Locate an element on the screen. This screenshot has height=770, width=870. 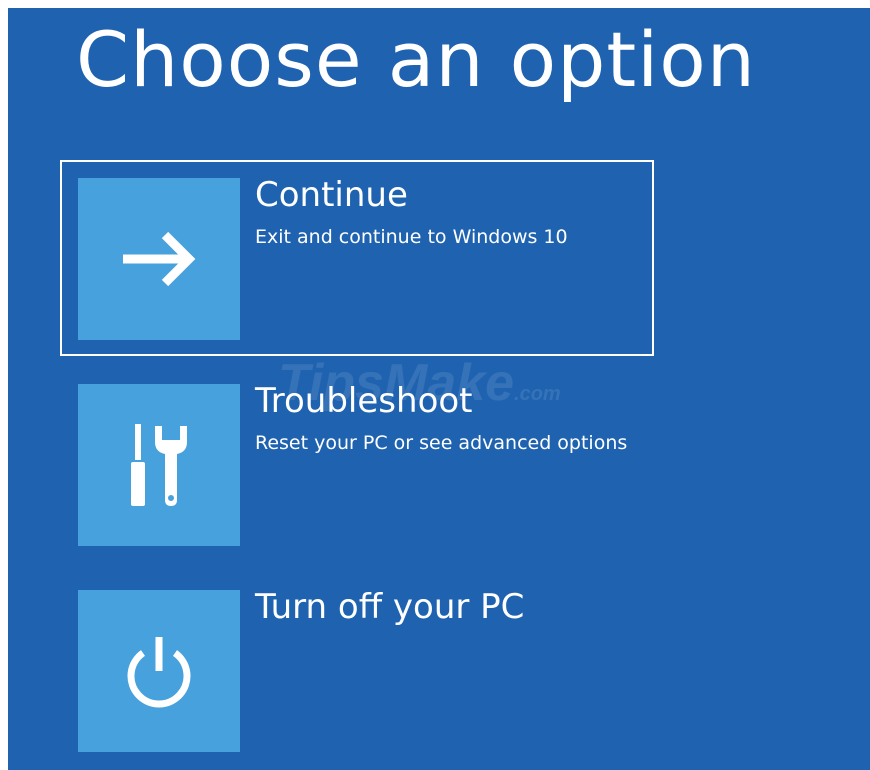
option-continue-tile is located at coordinates (159, 259).